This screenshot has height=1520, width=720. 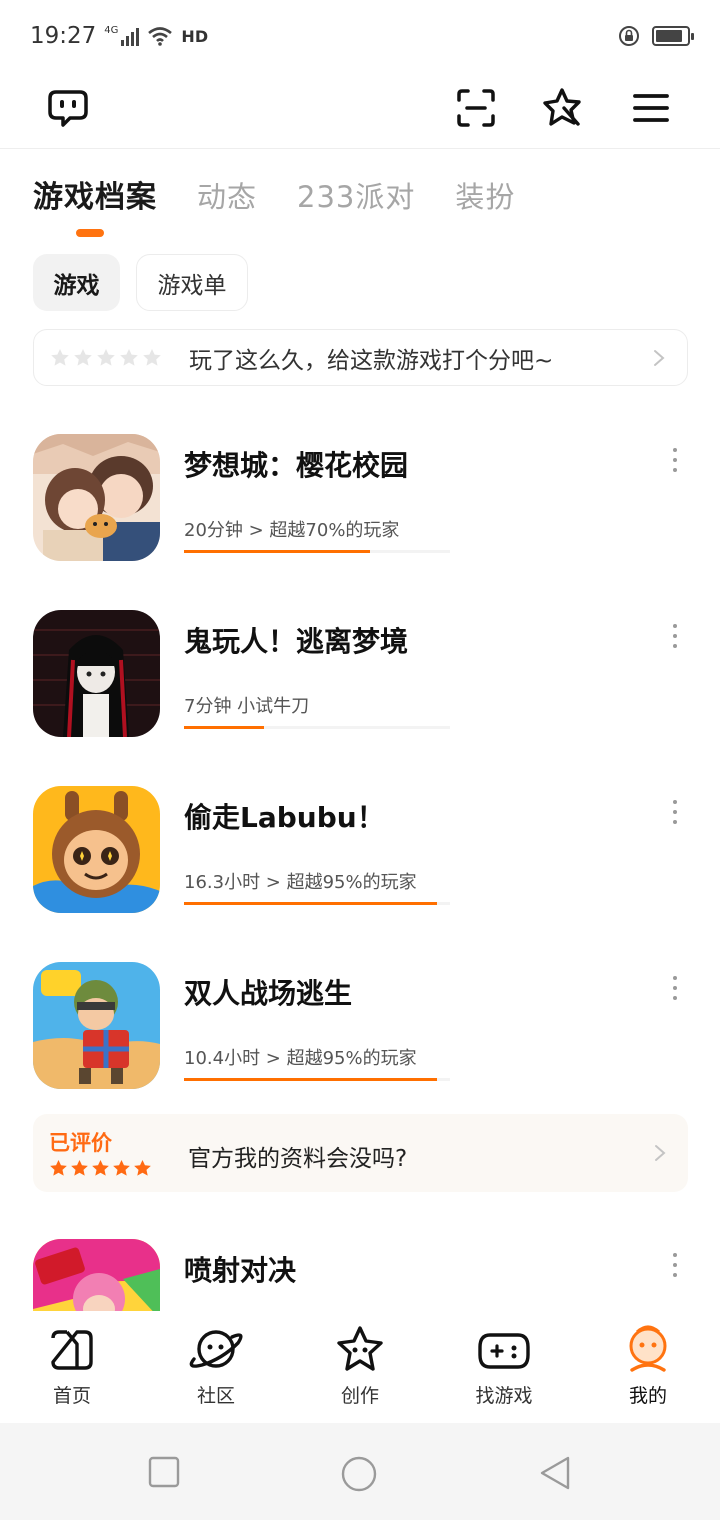 What do you see at coordinates (160, 36) in the screenshot?
I see `wifi-icon` at bounding box center [160, 36].